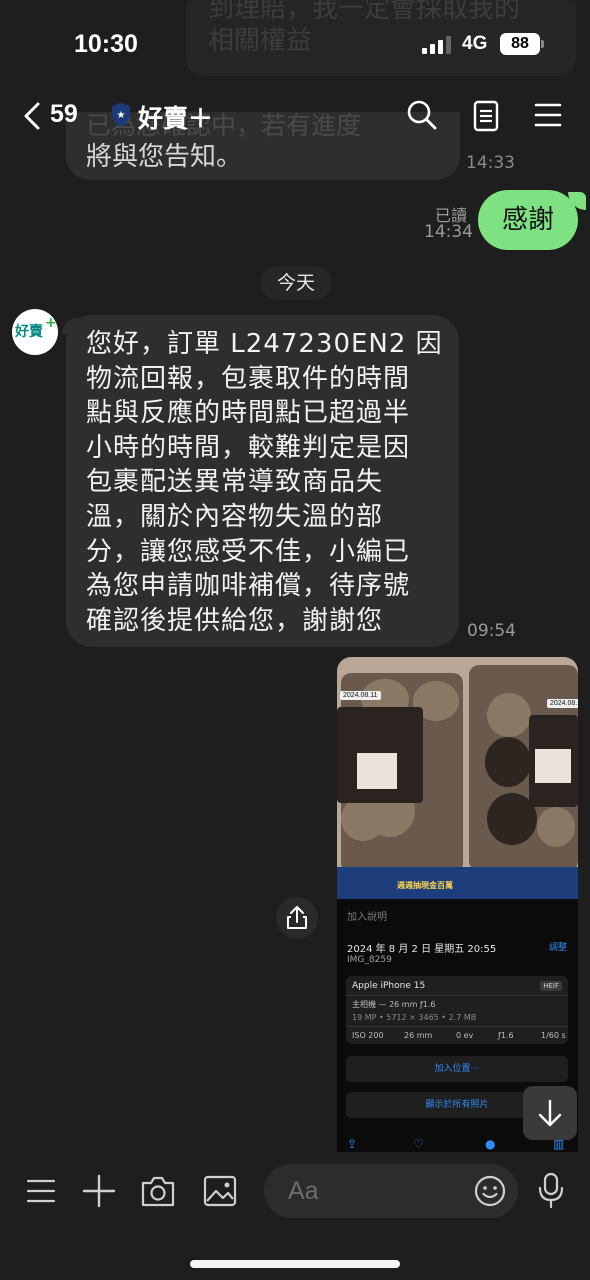 The height and width of the screenshot is (1280, 590). What do you see at coordinates (448, 232) in the screenshot?
I see `message-time: 14:34` at bounding box center [448, 232].